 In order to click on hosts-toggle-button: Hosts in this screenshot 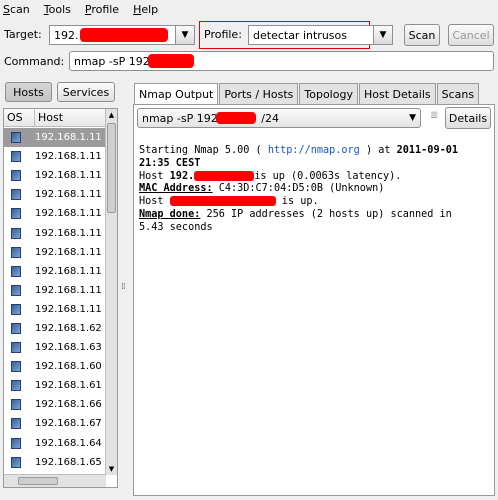, I will do `click(28, 92)`.